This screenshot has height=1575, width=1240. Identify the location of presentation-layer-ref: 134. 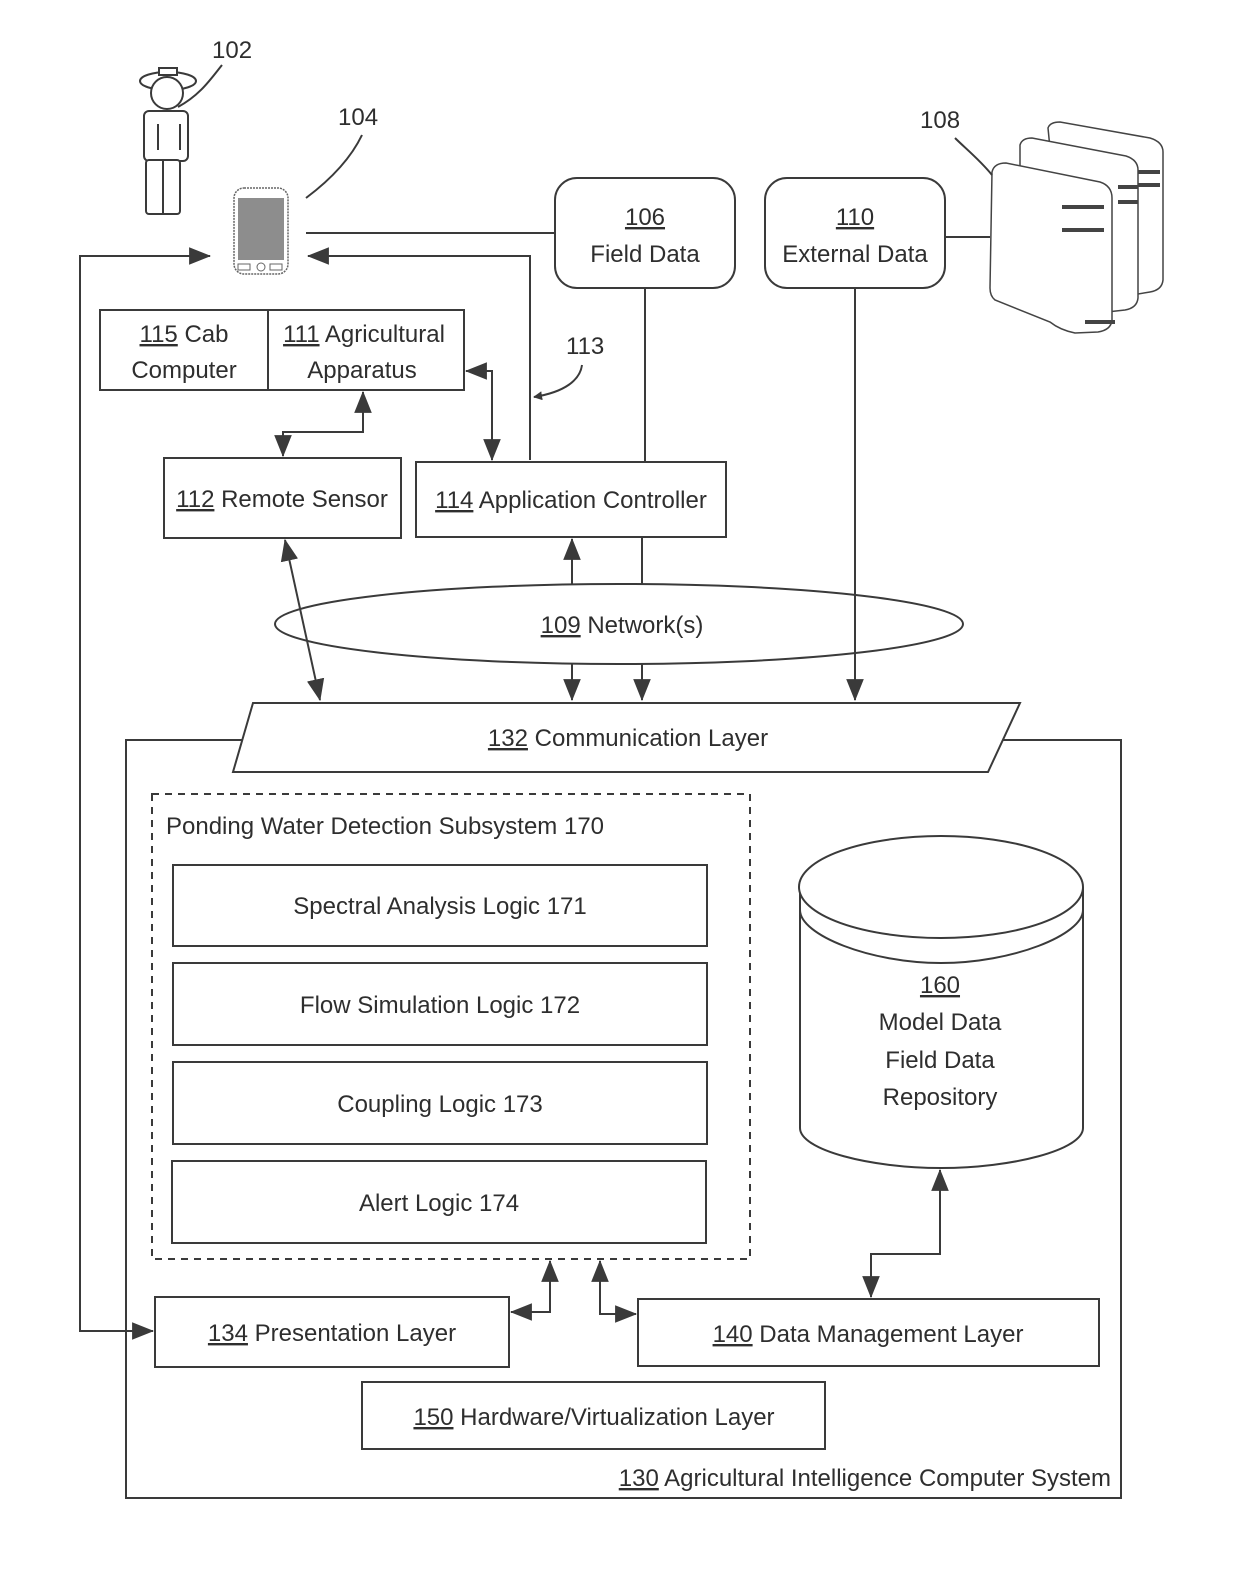
(228, 1333).